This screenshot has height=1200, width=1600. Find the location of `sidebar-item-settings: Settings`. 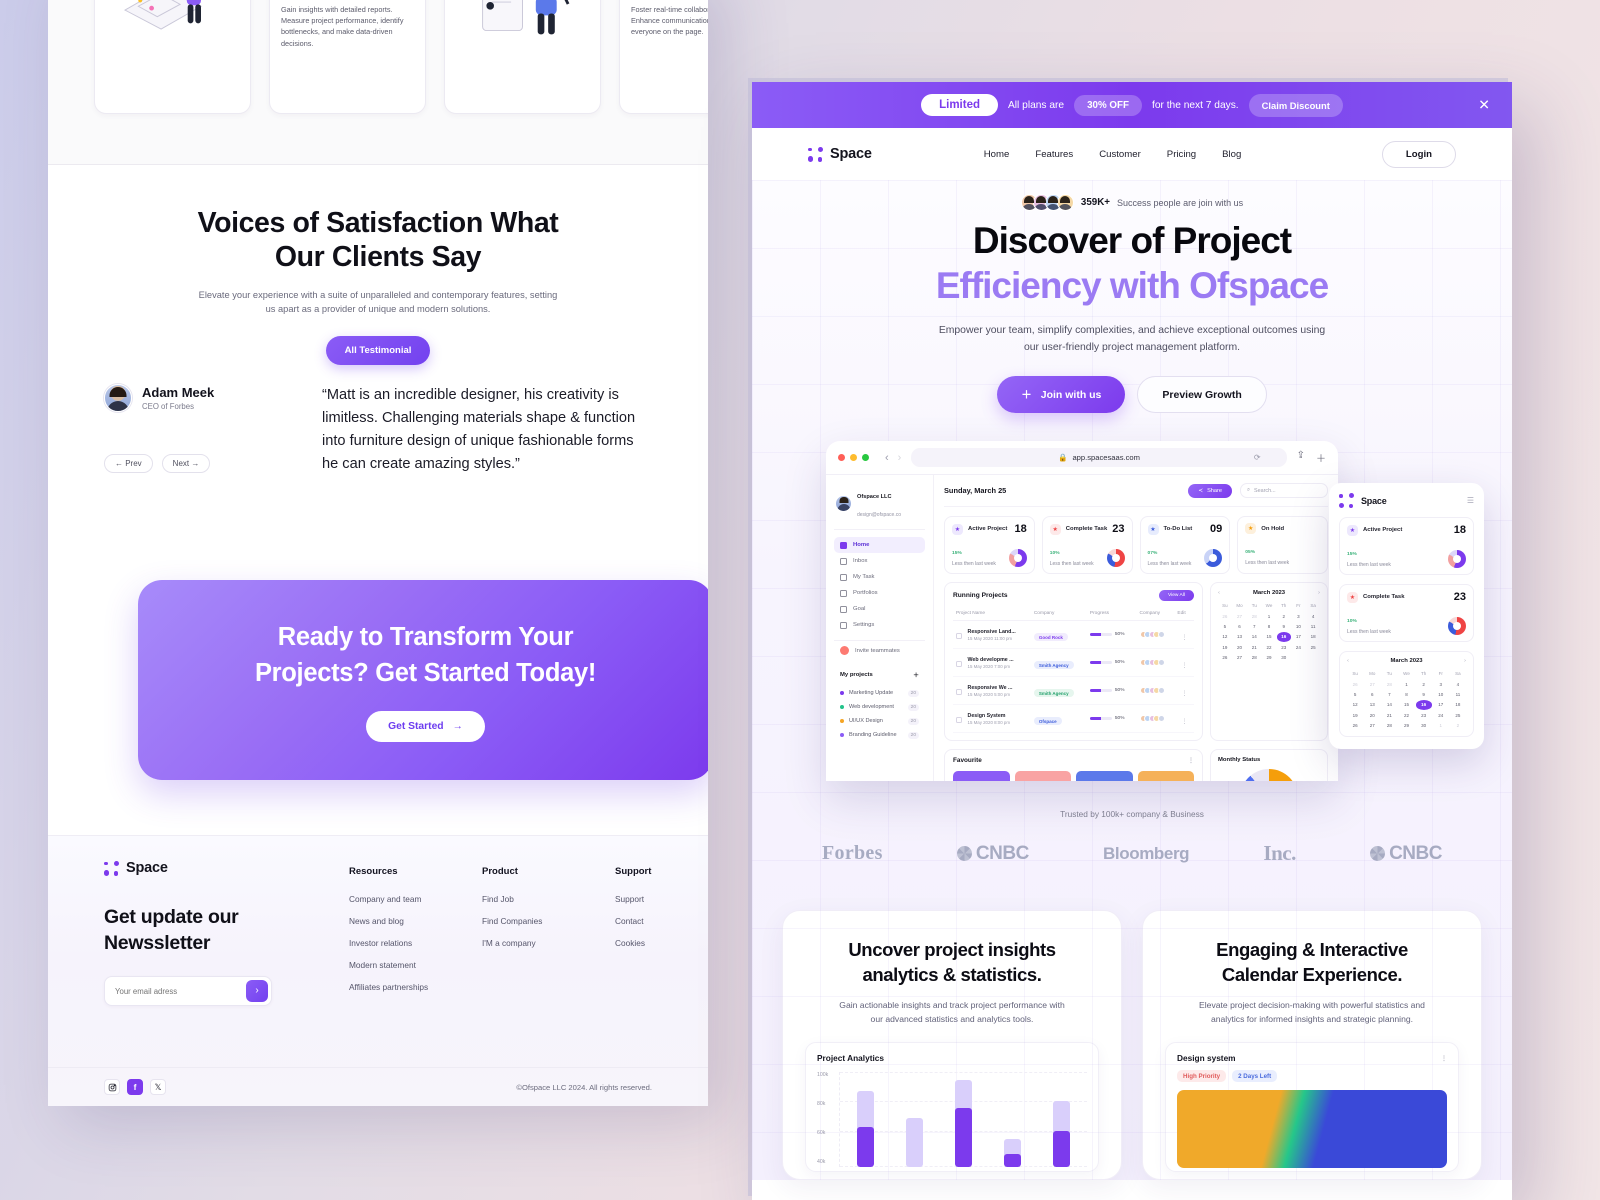

sidebar-item-settings: Settings is located at coordinates (879, 625).